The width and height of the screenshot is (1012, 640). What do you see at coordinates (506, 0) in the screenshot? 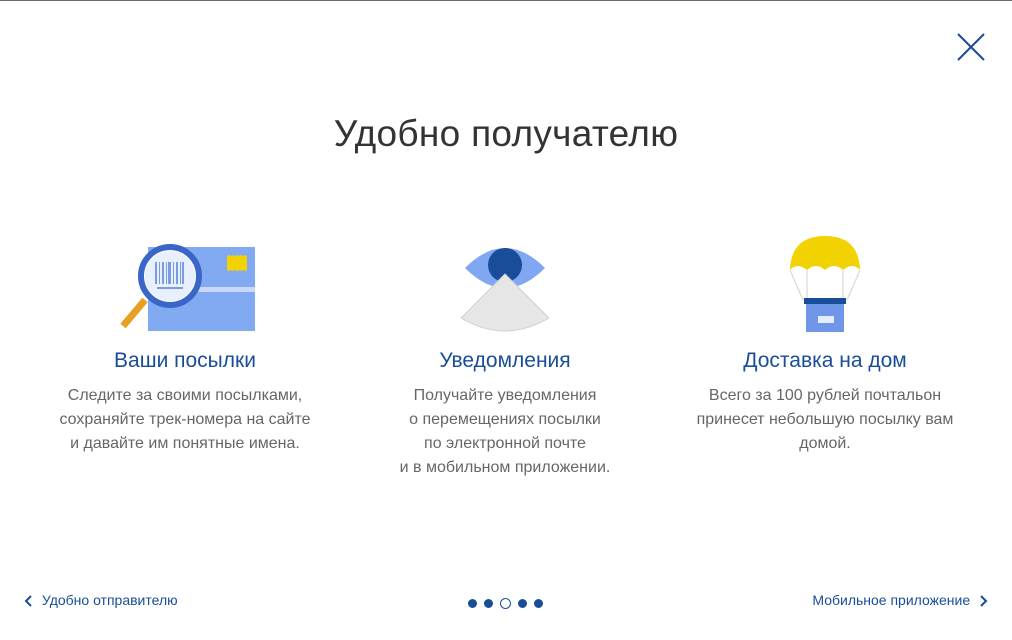
I see `top-border` at bounding box center [506, 0].